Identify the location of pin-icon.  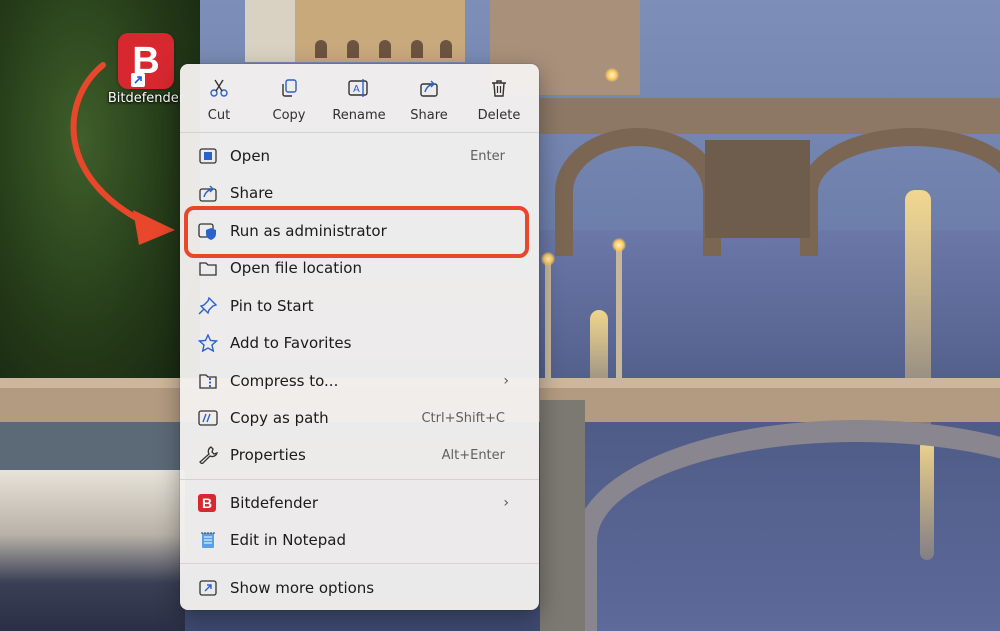
(208, 306).